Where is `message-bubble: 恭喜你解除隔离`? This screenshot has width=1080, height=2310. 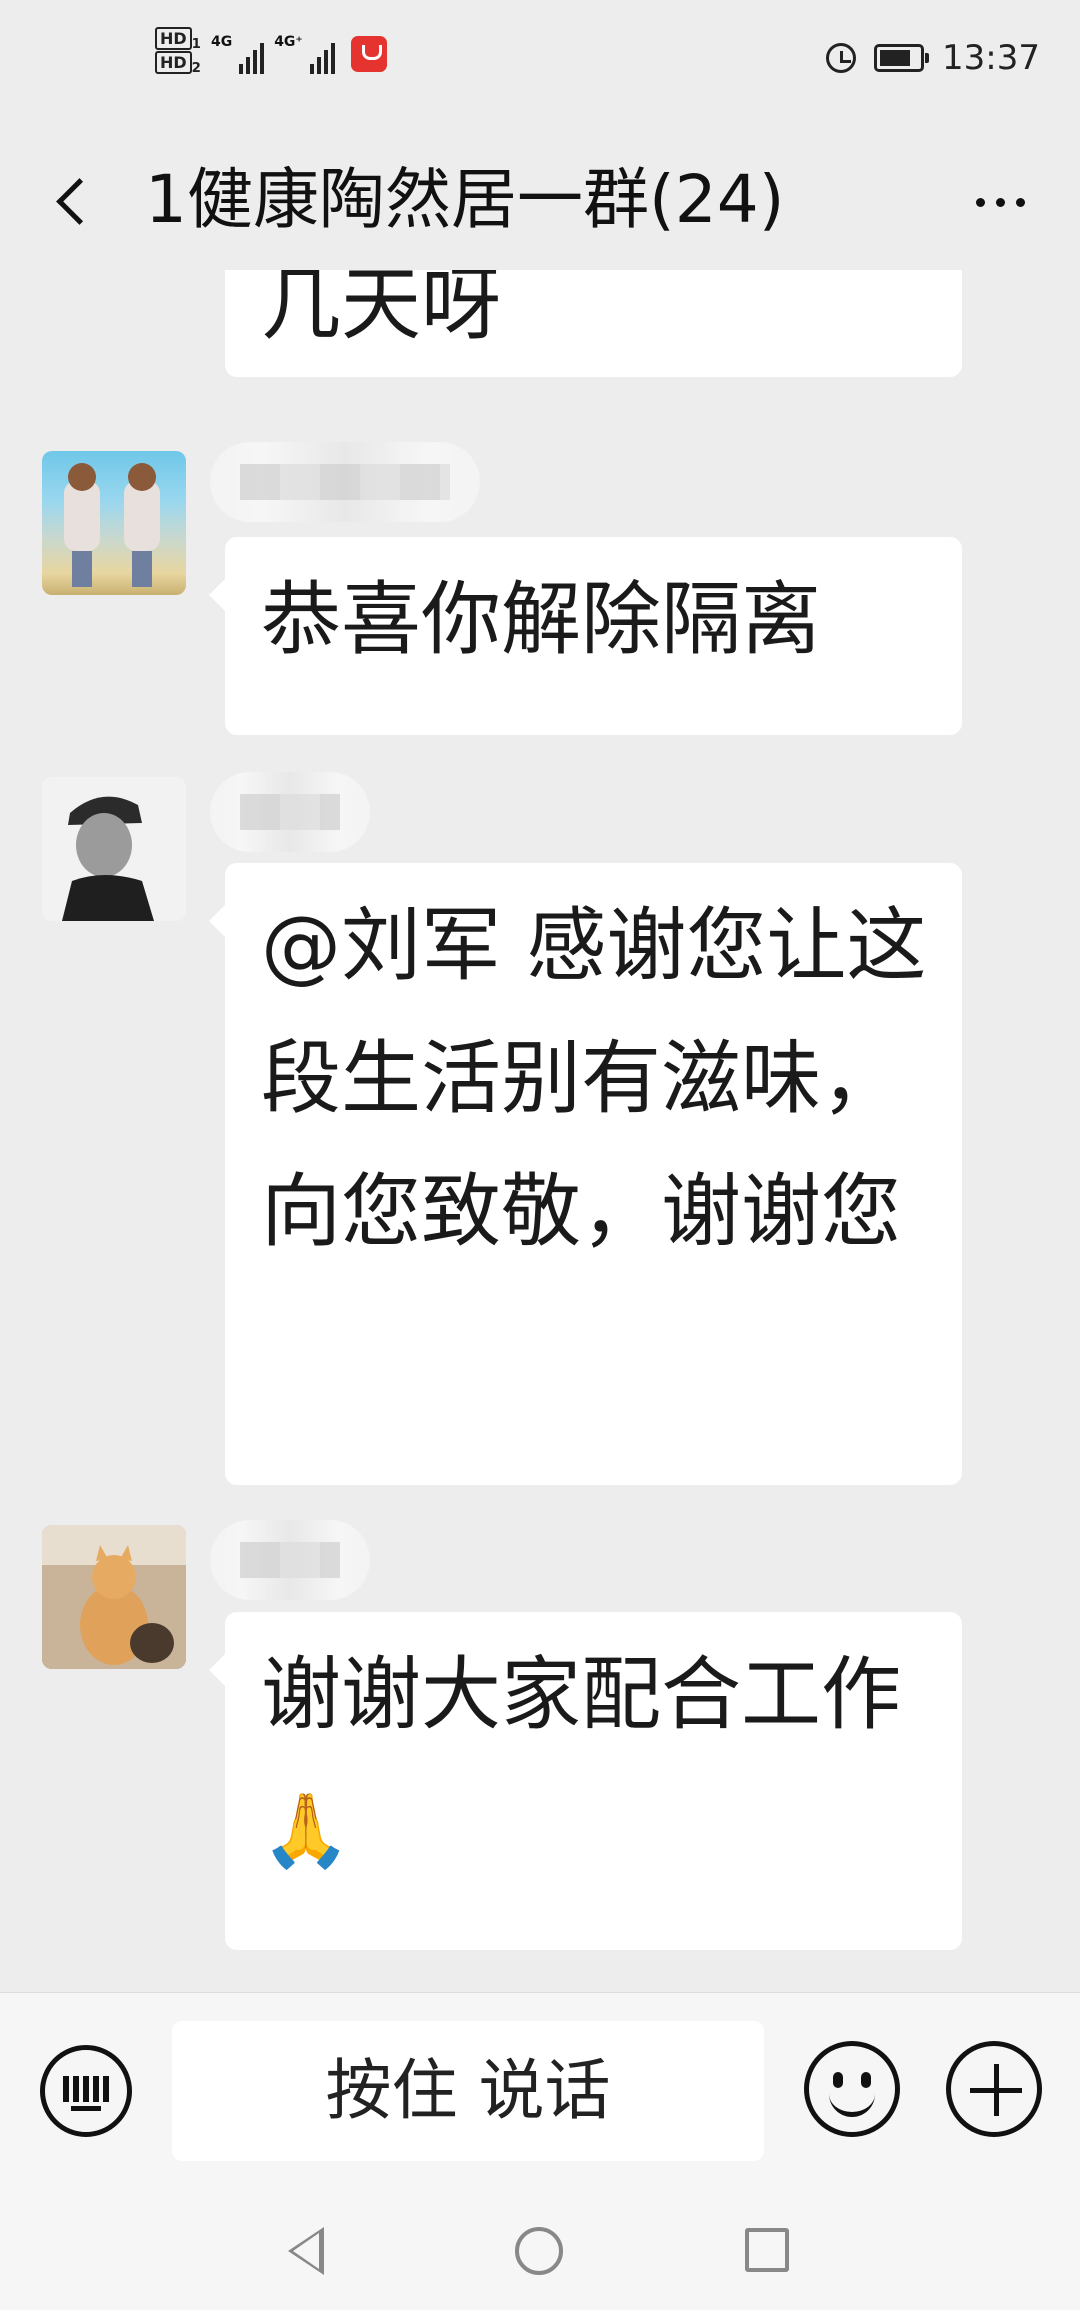 message-bubble: 恭喜你解除隔离 is located at coordinates (585, 636).